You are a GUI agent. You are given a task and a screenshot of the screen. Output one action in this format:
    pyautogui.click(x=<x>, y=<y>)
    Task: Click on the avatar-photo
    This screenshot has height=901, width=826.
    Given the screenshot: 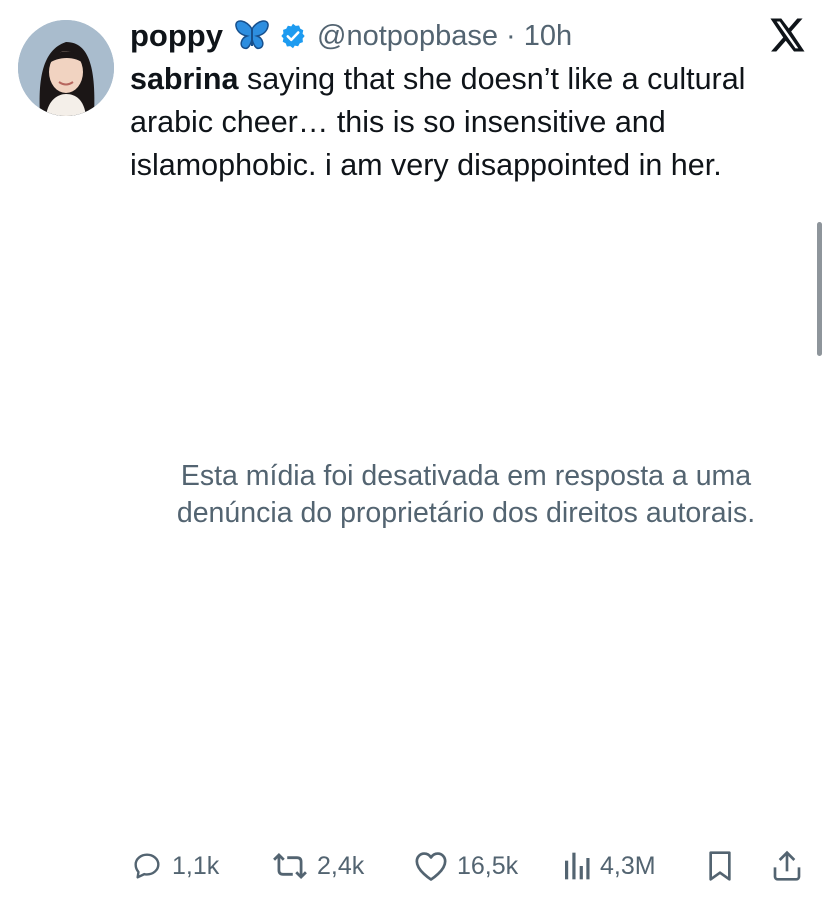 What is the action you would take?
    pyautogui.click(x=66, y=68)
    